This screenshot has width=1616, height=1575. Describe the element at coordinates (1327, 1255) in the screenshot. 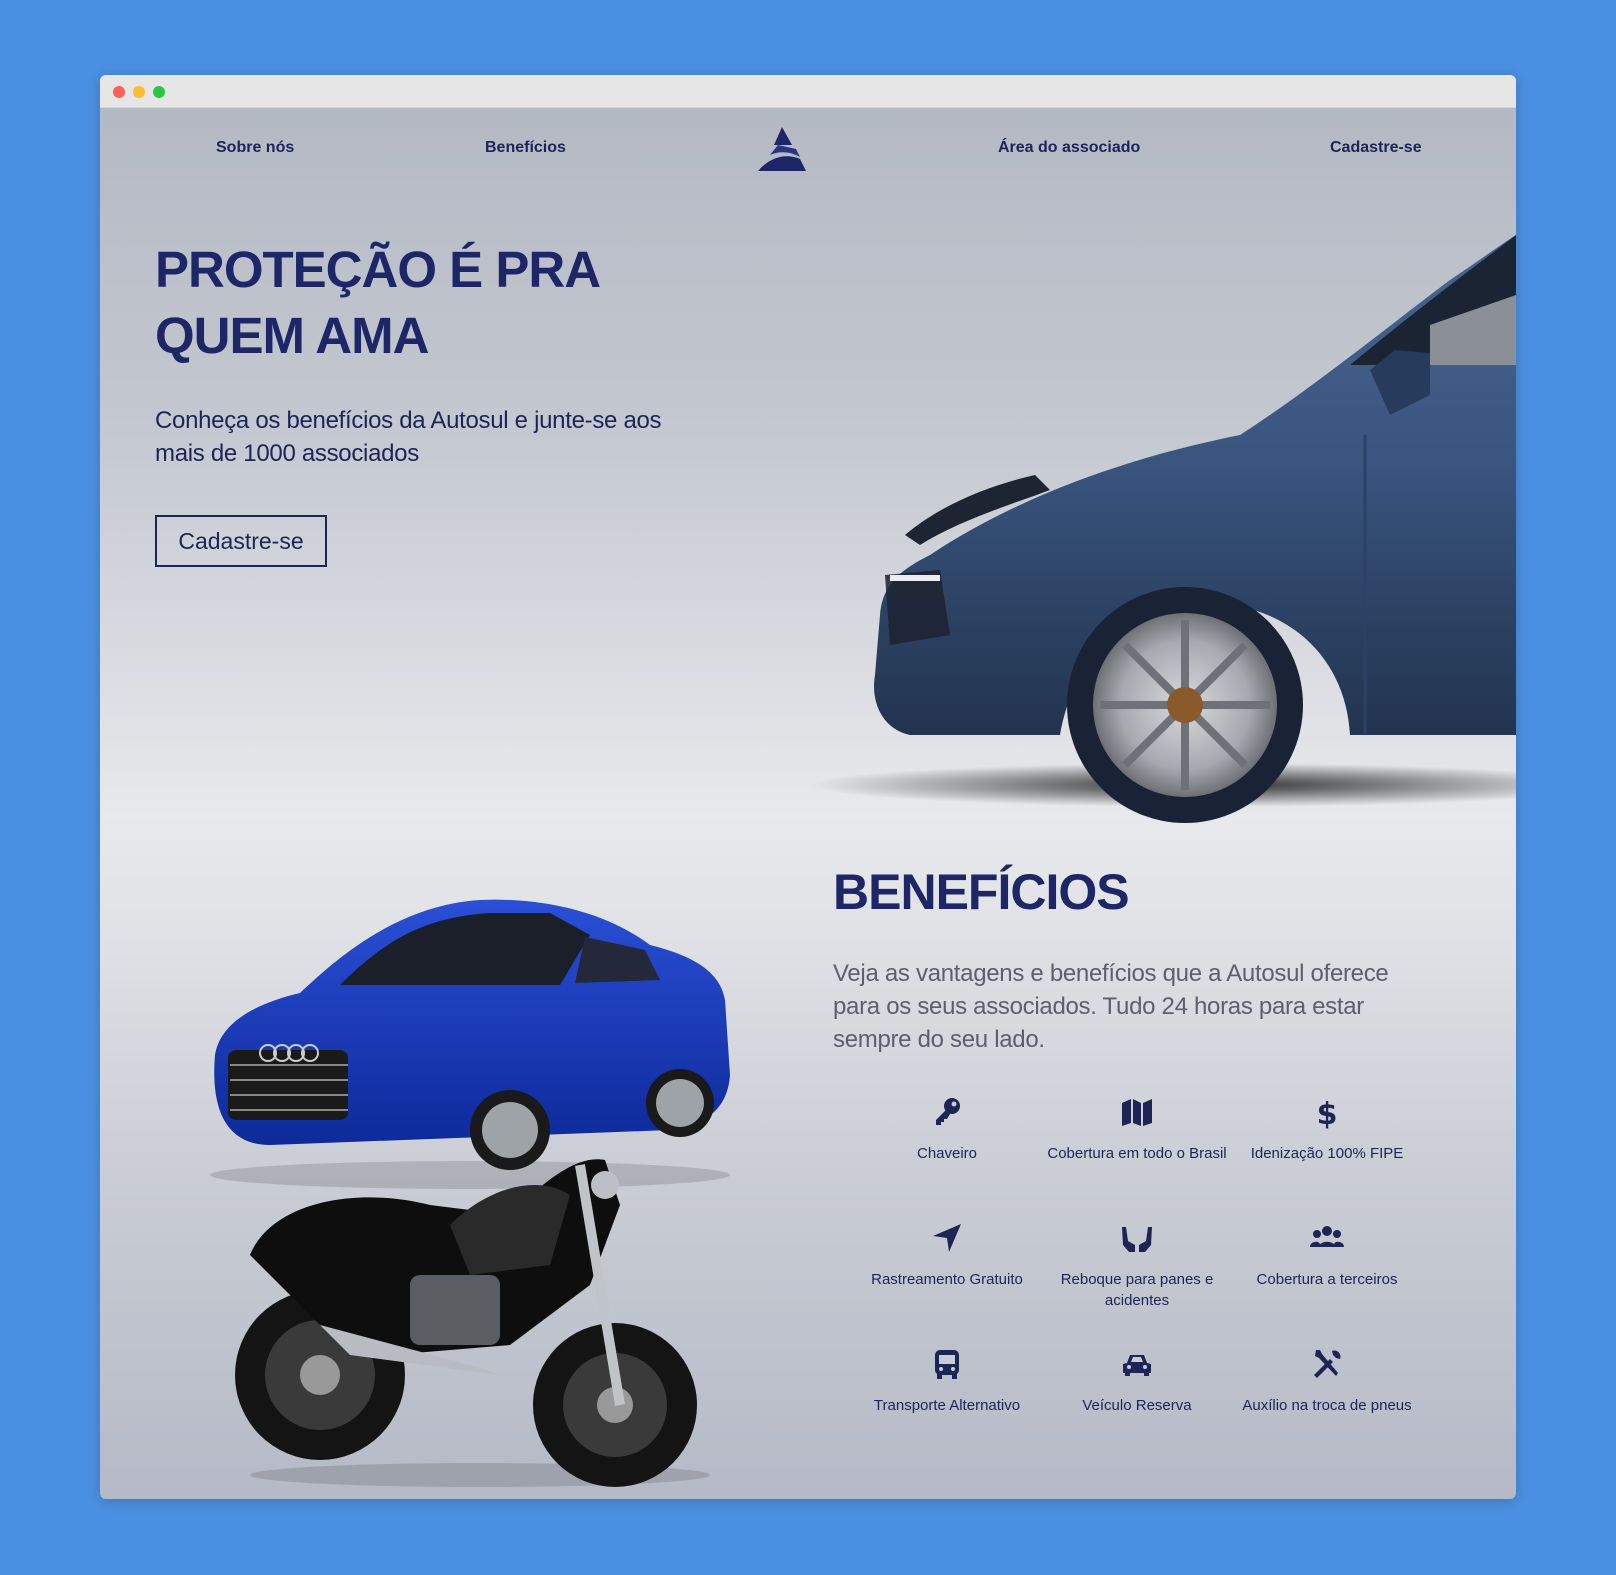

I see `benefit-item-terceiros: Cobertura a terceiros` at that location.